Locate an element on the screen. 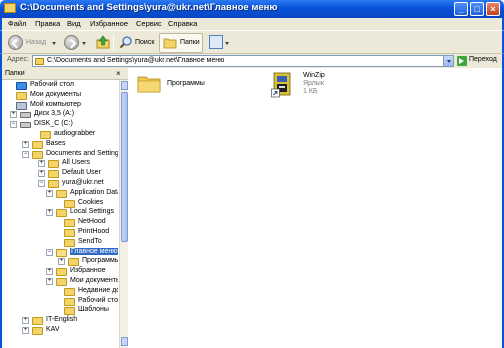  tree-item-label: Рабочий стол is located at coordinates (98, 300).